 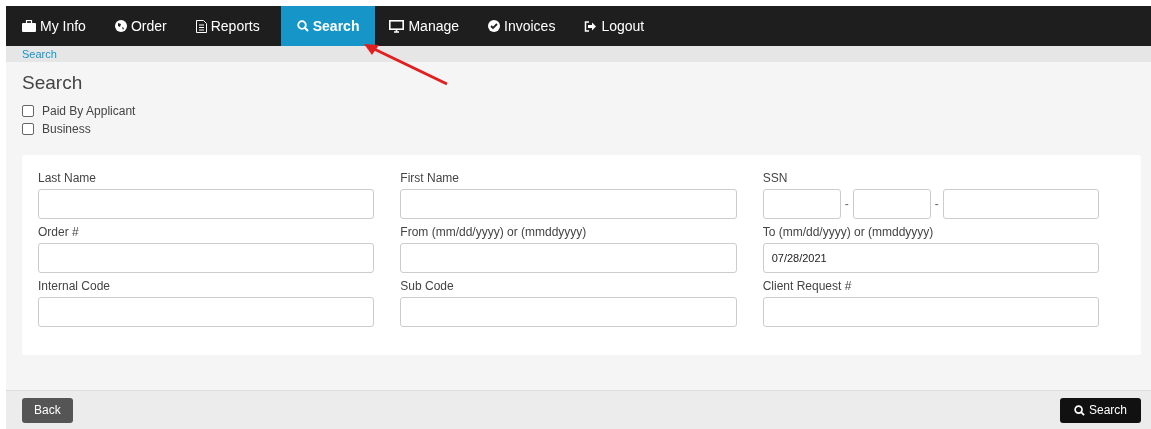 What do you see at coordinates (47, 410) in the screenshot?
I see `back-button: Back` at bounding box center [47, 410].